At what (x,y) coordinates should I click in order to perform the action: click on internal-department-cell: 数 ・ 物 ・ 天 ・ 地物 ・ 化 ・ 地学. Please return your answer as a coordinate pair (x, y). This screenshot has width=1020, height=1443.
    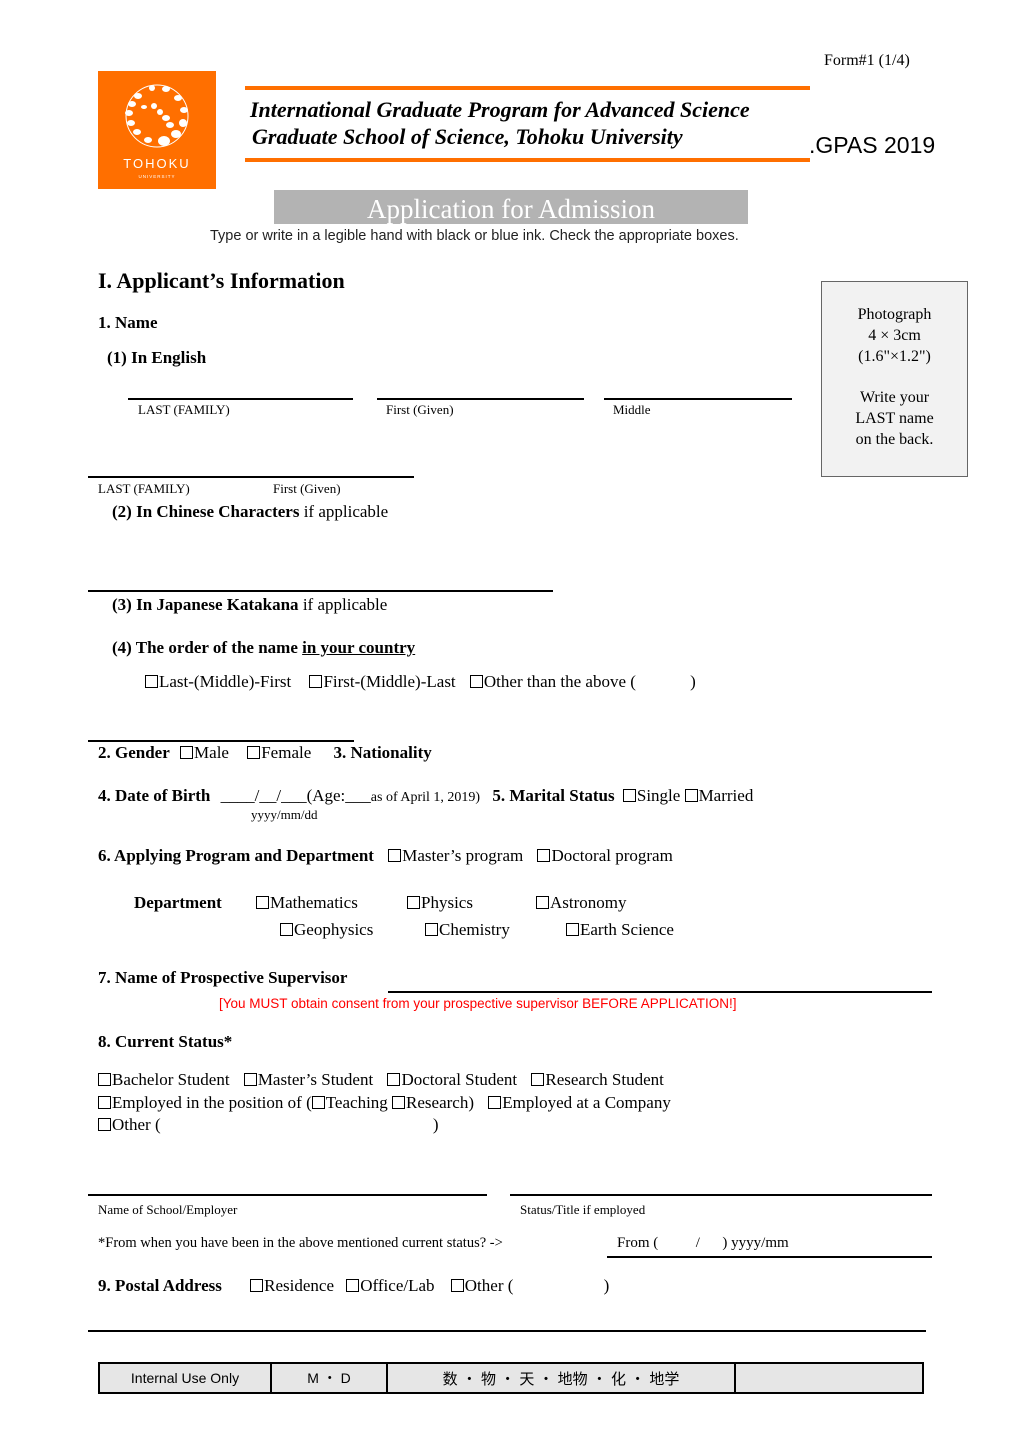
    Looking at the image, I should click on (562, 1378).